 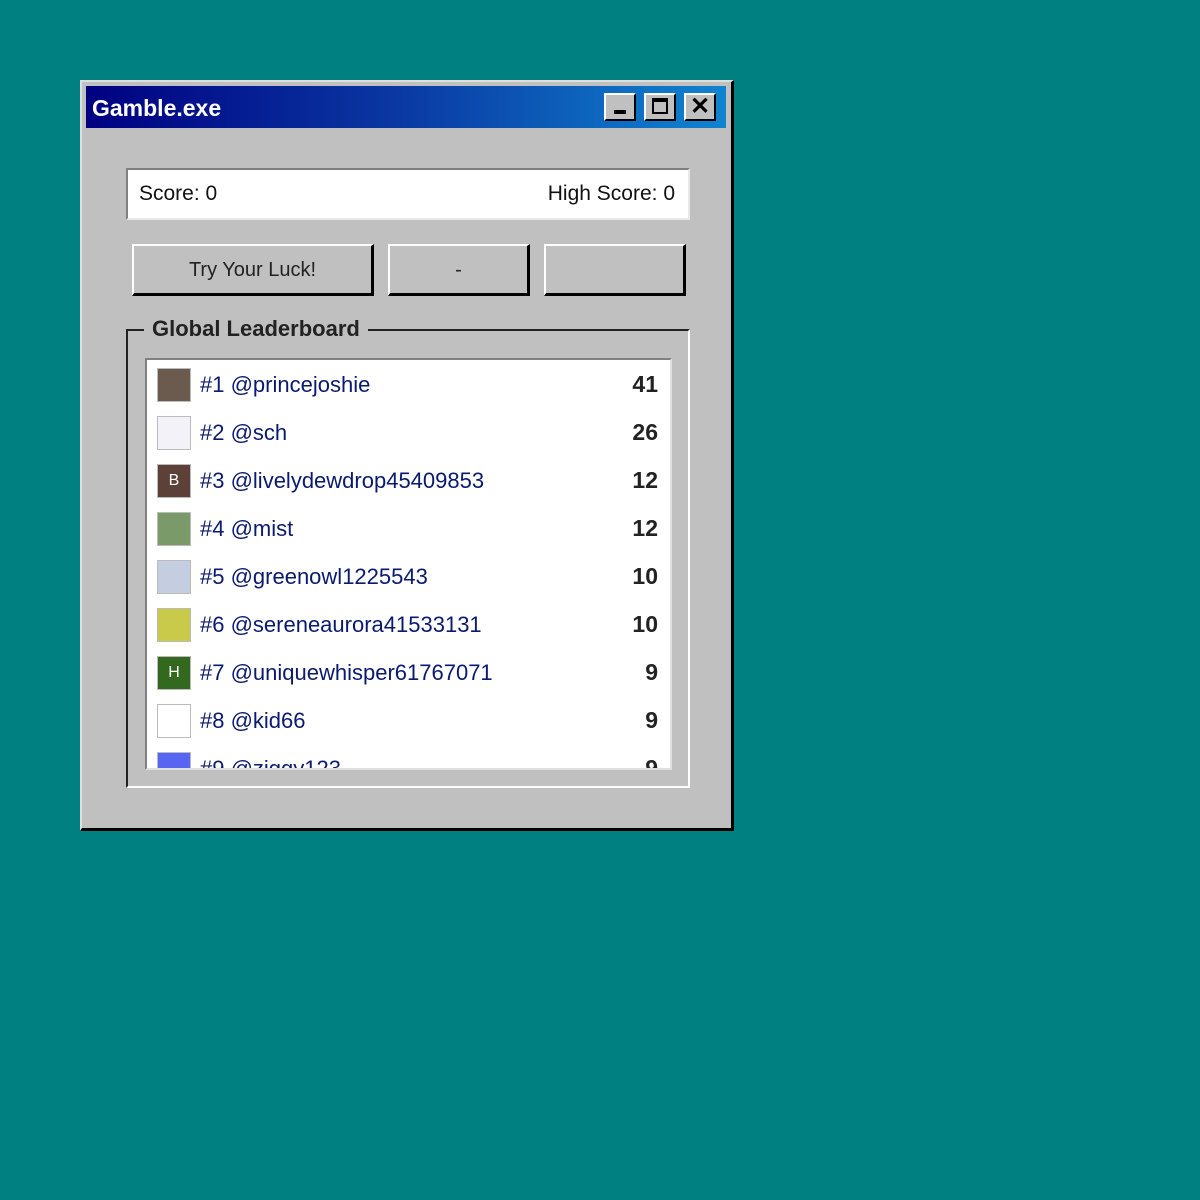 What do you see at coordinates (174, 577) in the screenshot?
I see `default-user-avatar-icon` at bounding box center [174, 577].